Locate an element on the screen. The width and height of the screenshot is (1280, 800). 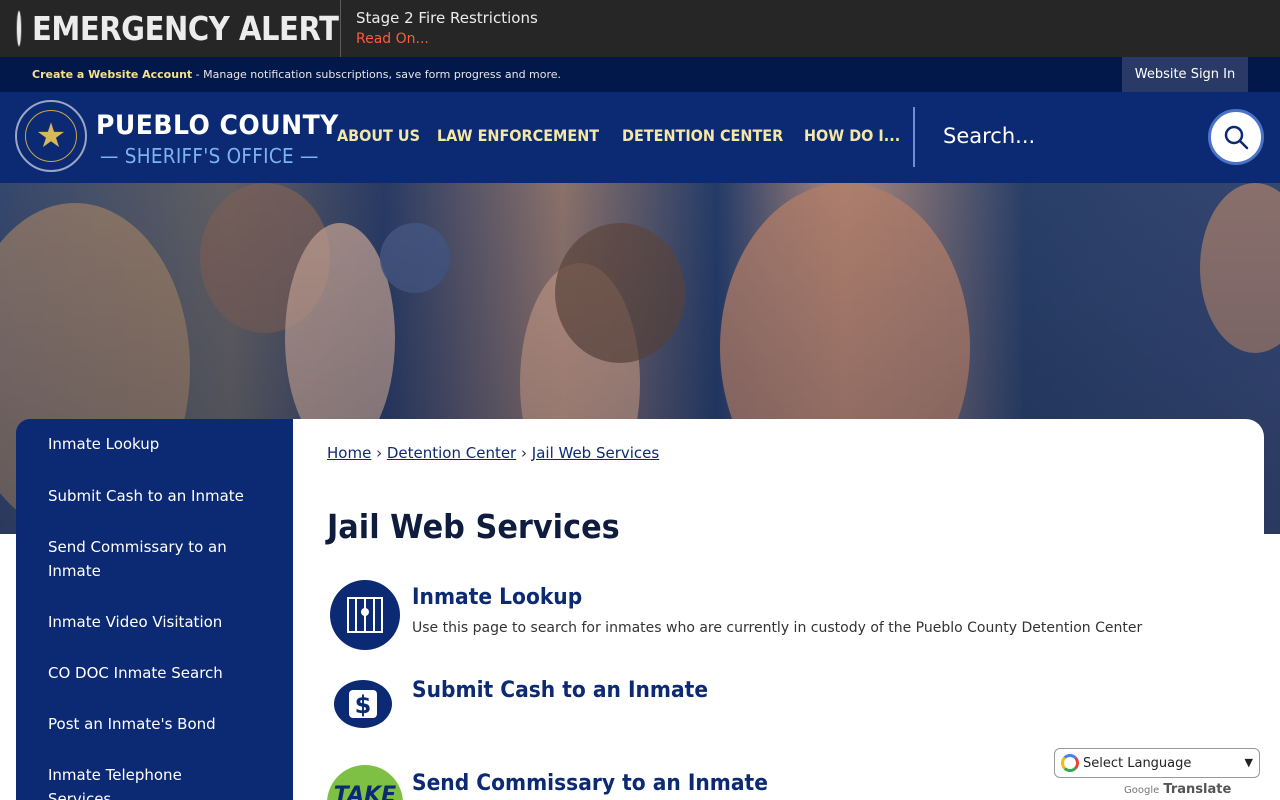
search-icon is located at coordinates (1236, 137).